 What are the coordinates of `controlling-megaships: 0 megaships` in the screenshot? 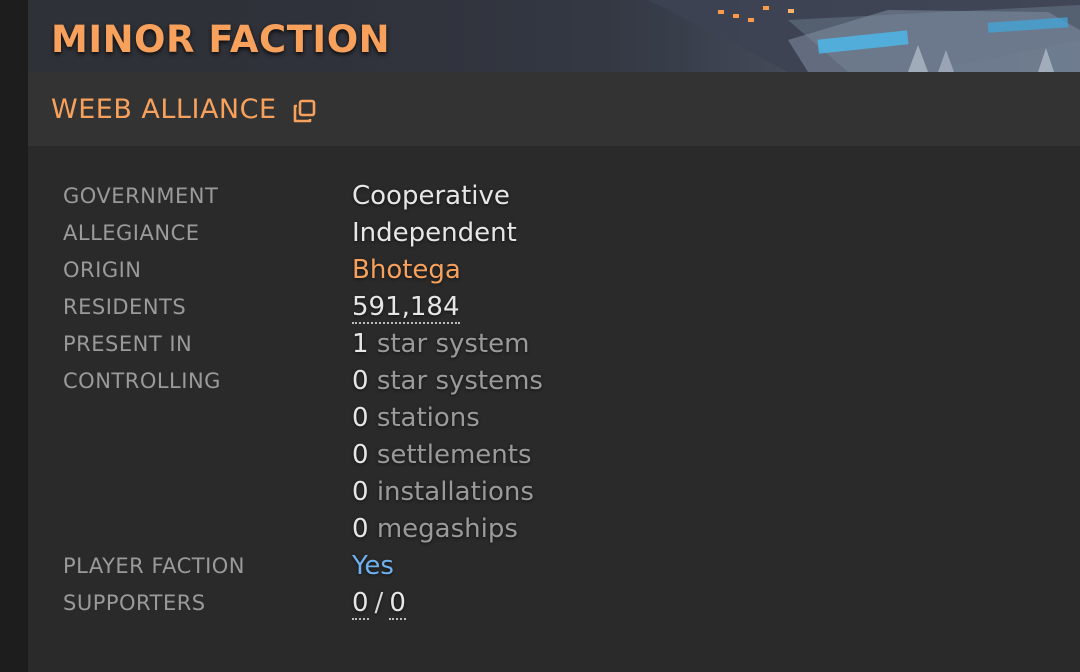 It's located at (435, 529).